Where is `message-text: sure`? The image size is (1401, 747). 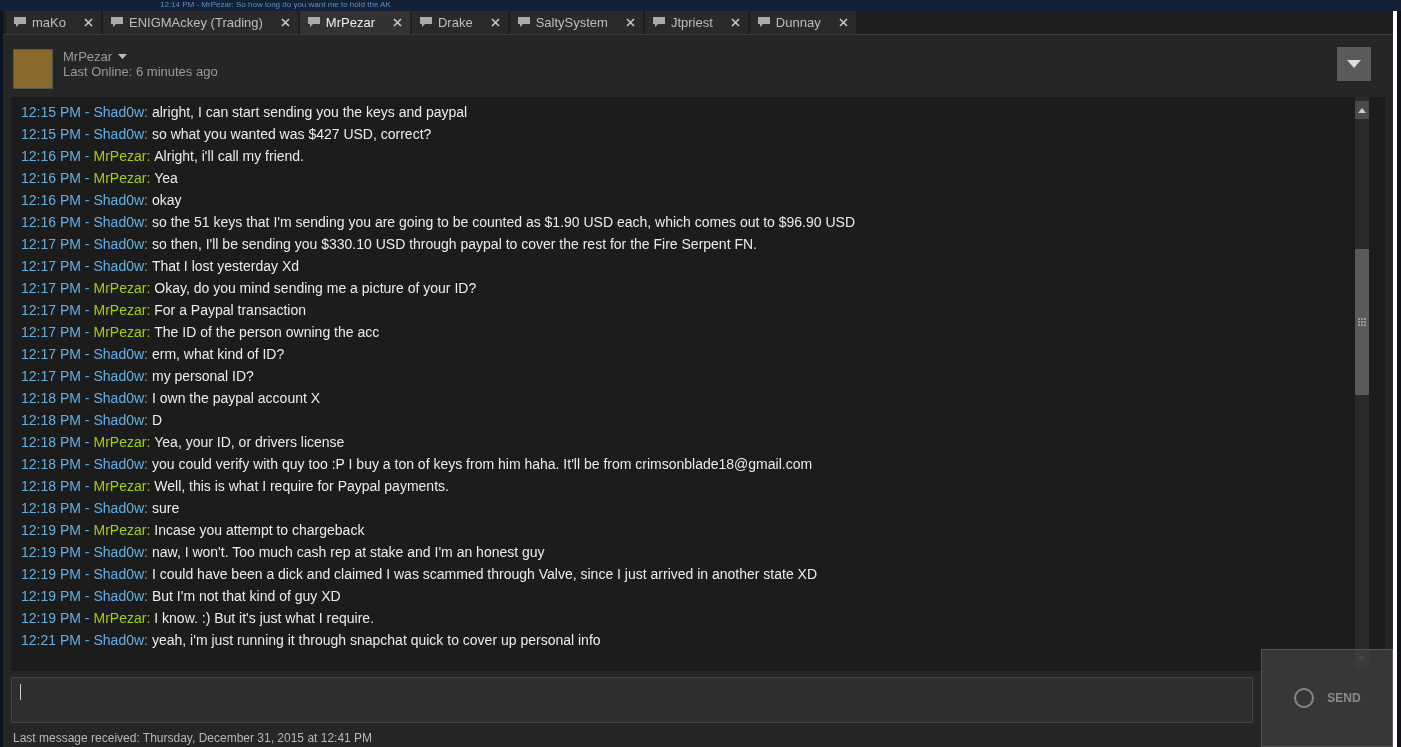
message-text: sure is located at coordinates (165, 508).